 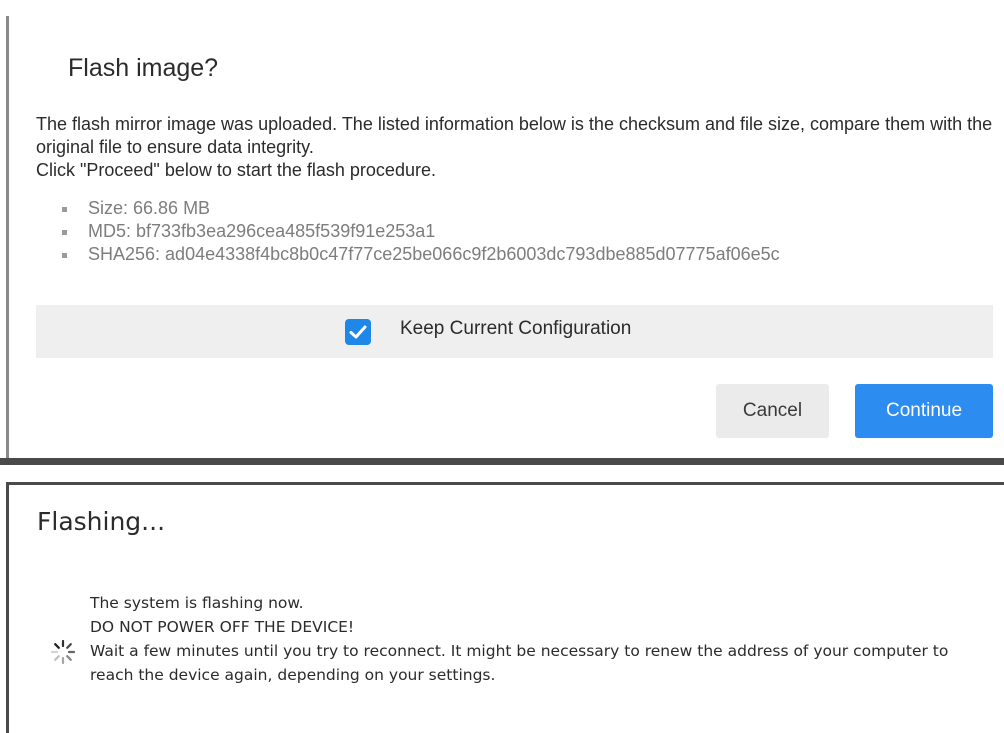 I want to click on file-size: Size: 66.86 MB, so click(x=149, y=208).